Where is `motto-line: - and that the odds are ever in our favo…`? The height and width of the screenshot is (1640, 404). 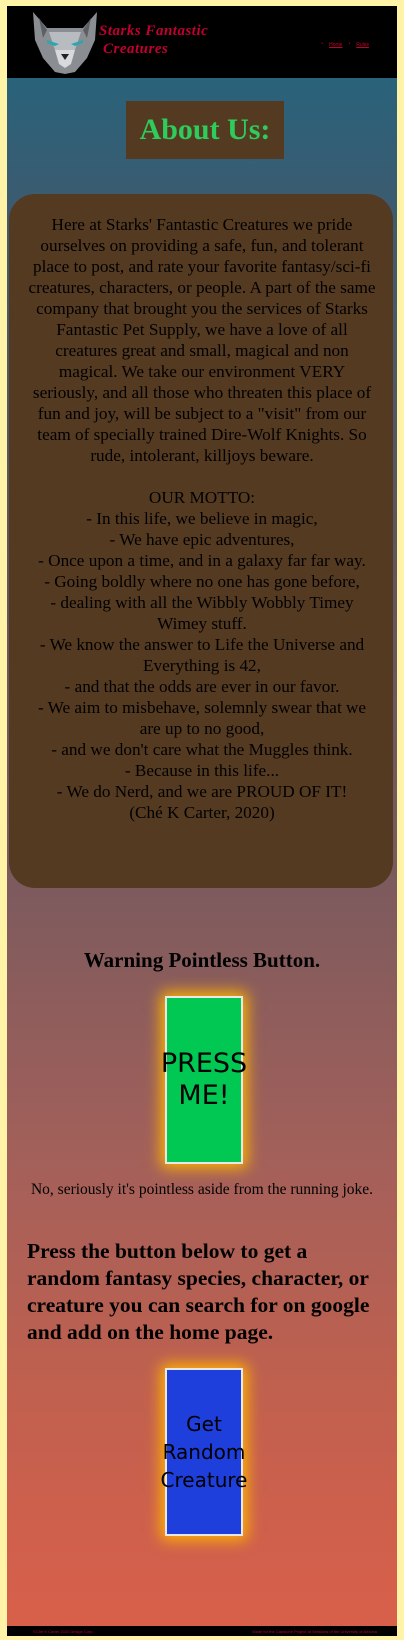 motto-line: - and that the odds are ever in our favo… is located at coordinates (202, 686).